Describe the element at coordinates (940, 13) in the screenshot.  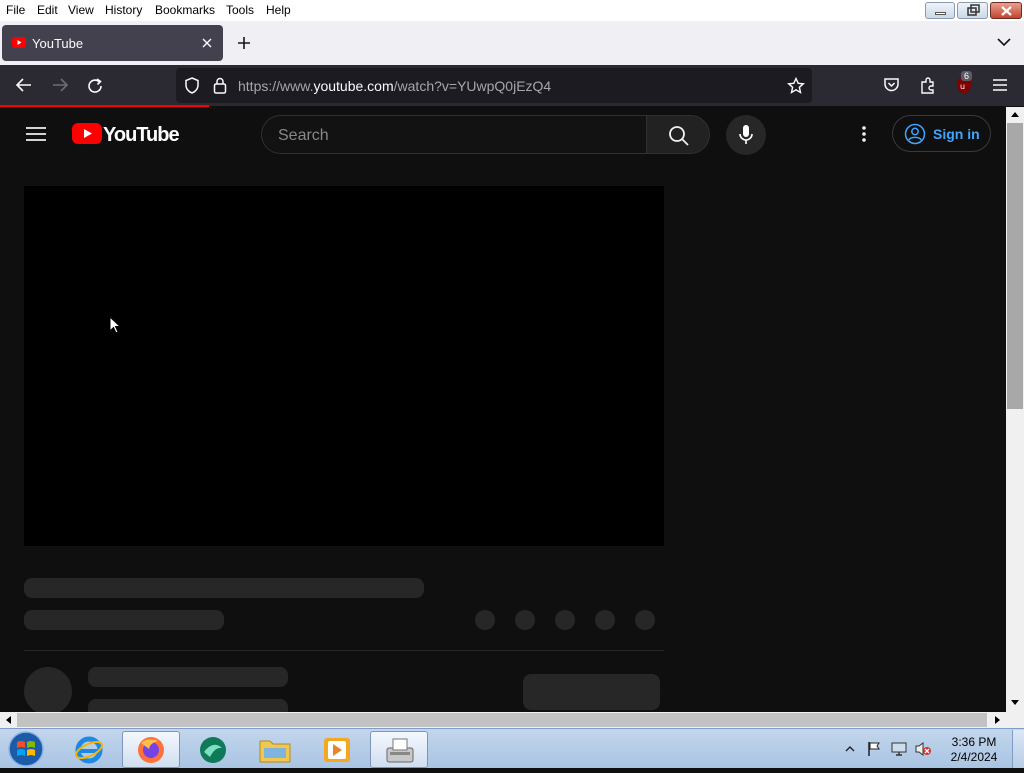
I see `minimize-icon` at that location.